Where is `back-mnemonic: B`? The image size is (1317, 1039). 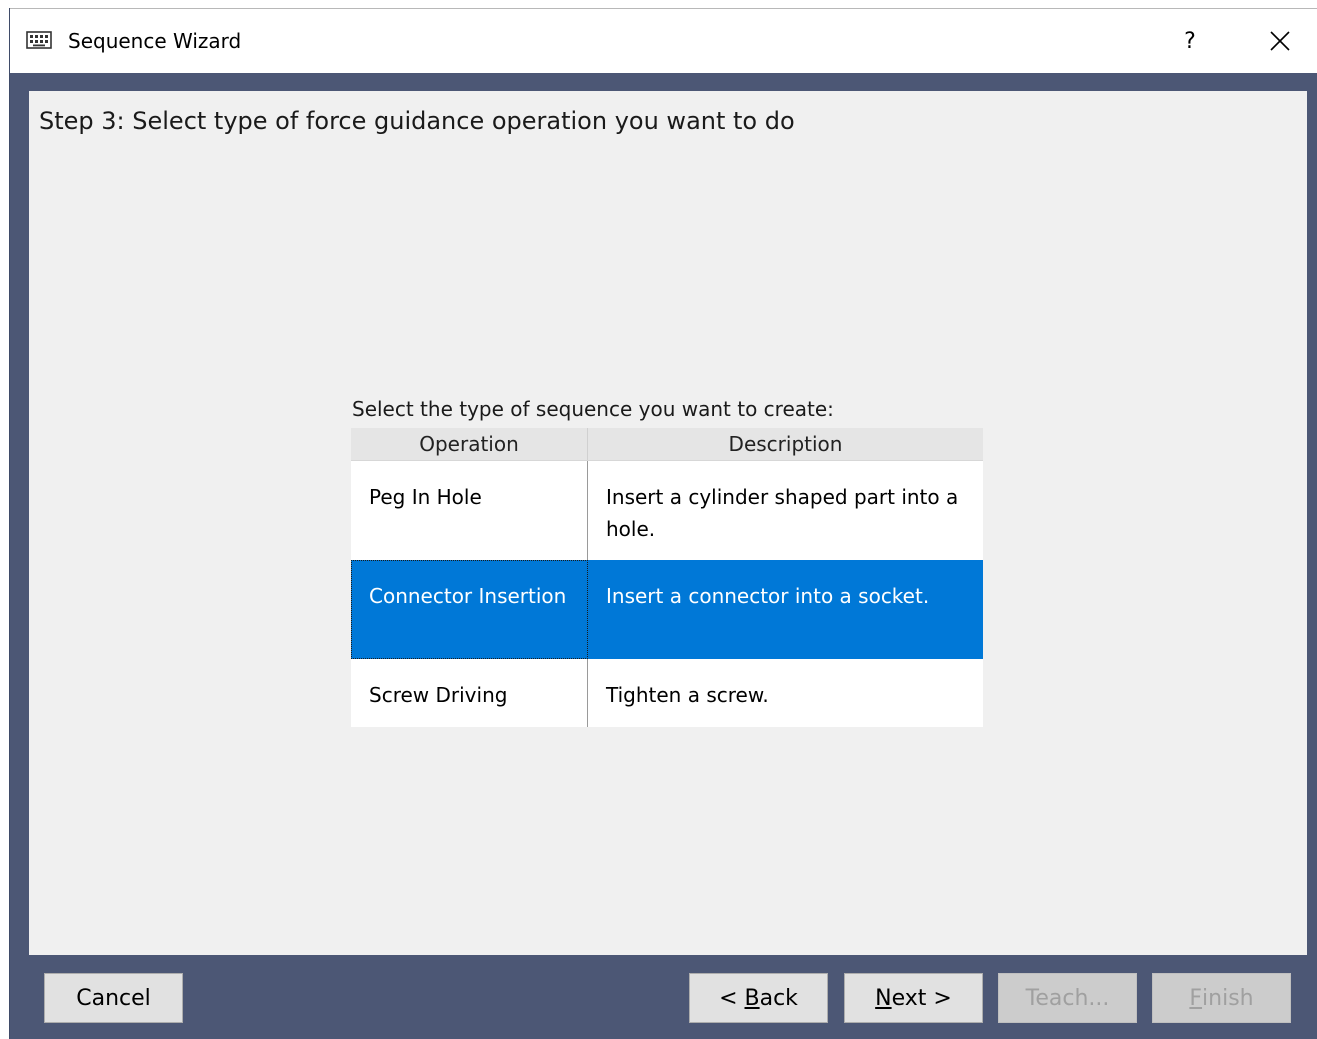
back-mnemonic: B is located at coordinates (752, 998).